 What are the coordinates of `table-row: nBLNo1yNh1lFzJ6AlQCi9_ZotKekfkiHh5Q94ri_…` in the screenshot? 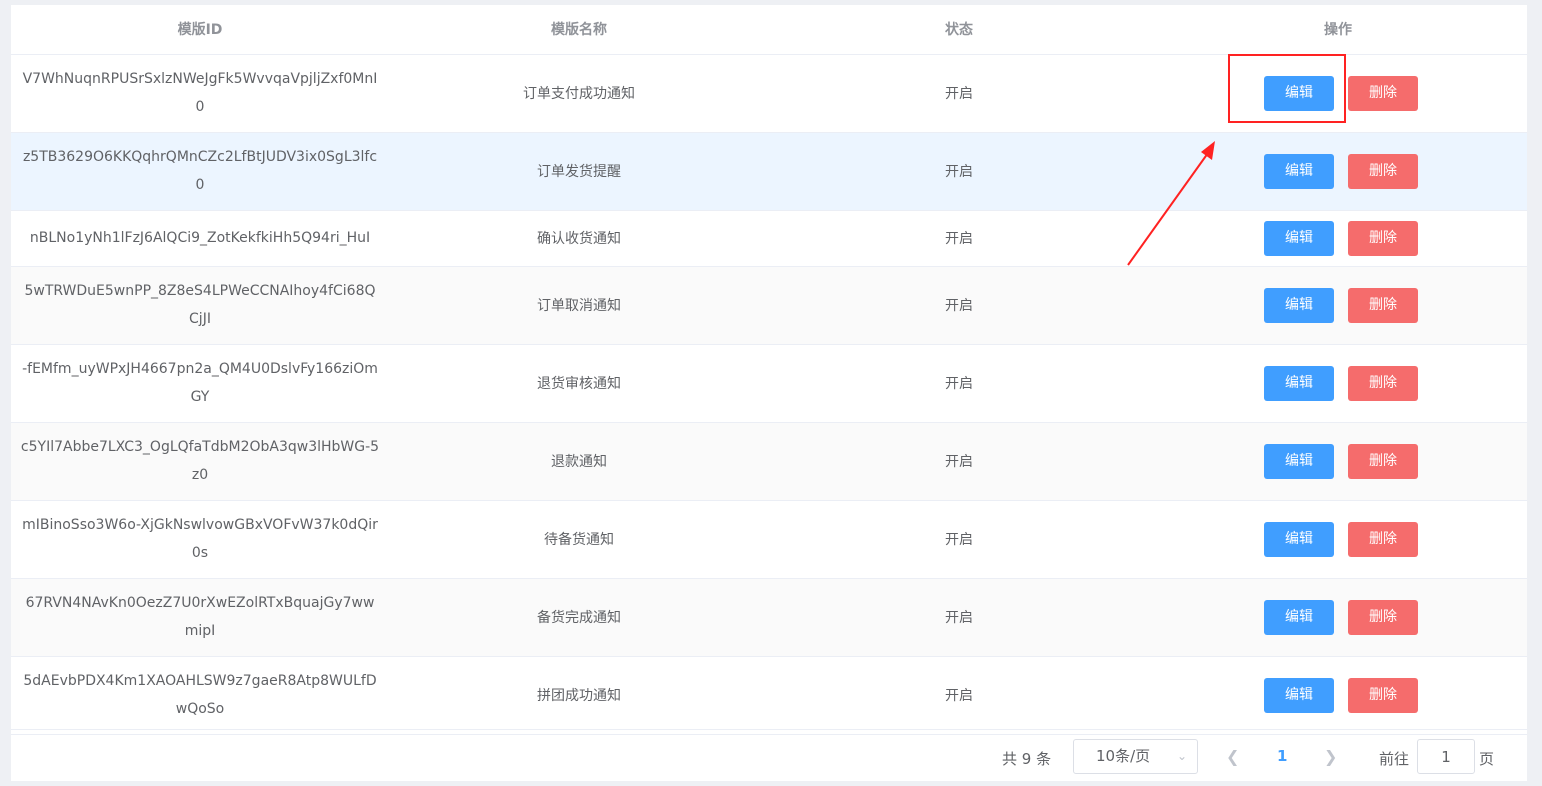 It's located at (769, 238).